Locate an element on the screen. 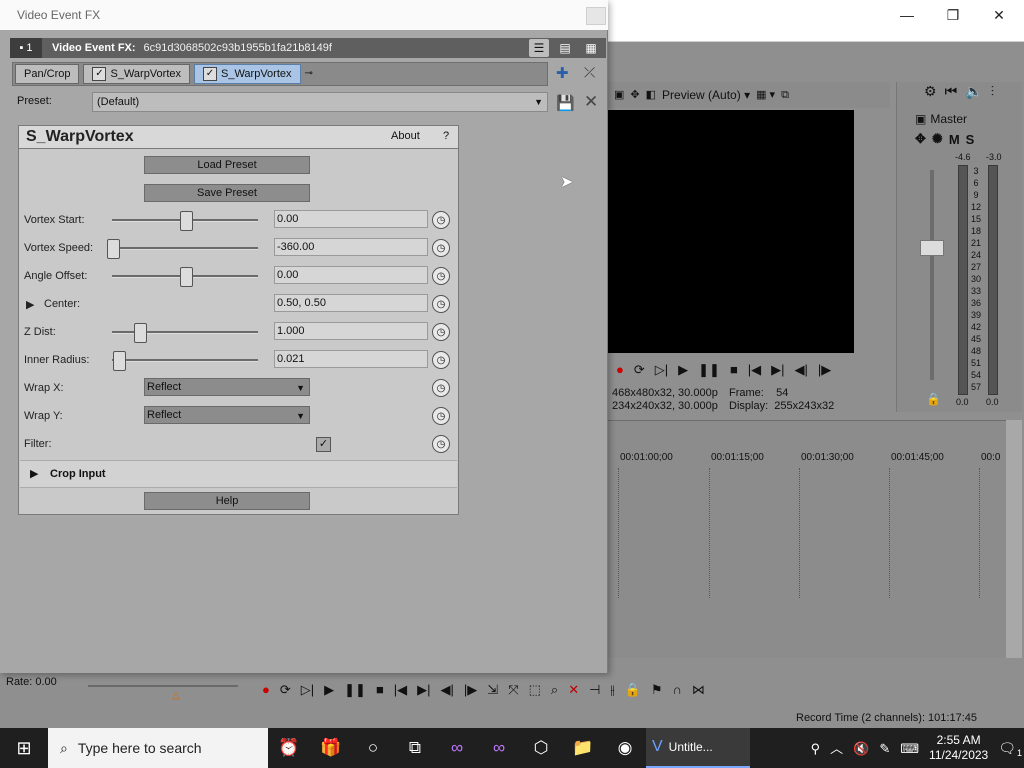  close-button: ✕ is located at coordinates (999, 15).